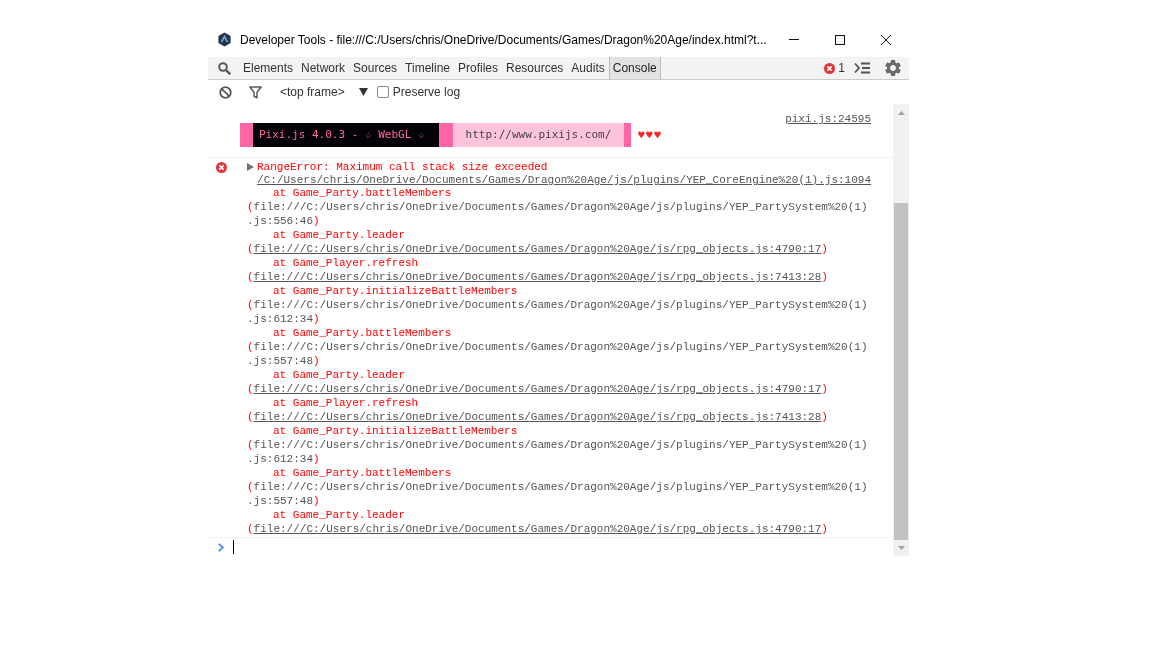  What do you see at coordinates (312, 92) in the screenshot?
I see `context-selector: <top frame>` at bounding box center [312, 92].